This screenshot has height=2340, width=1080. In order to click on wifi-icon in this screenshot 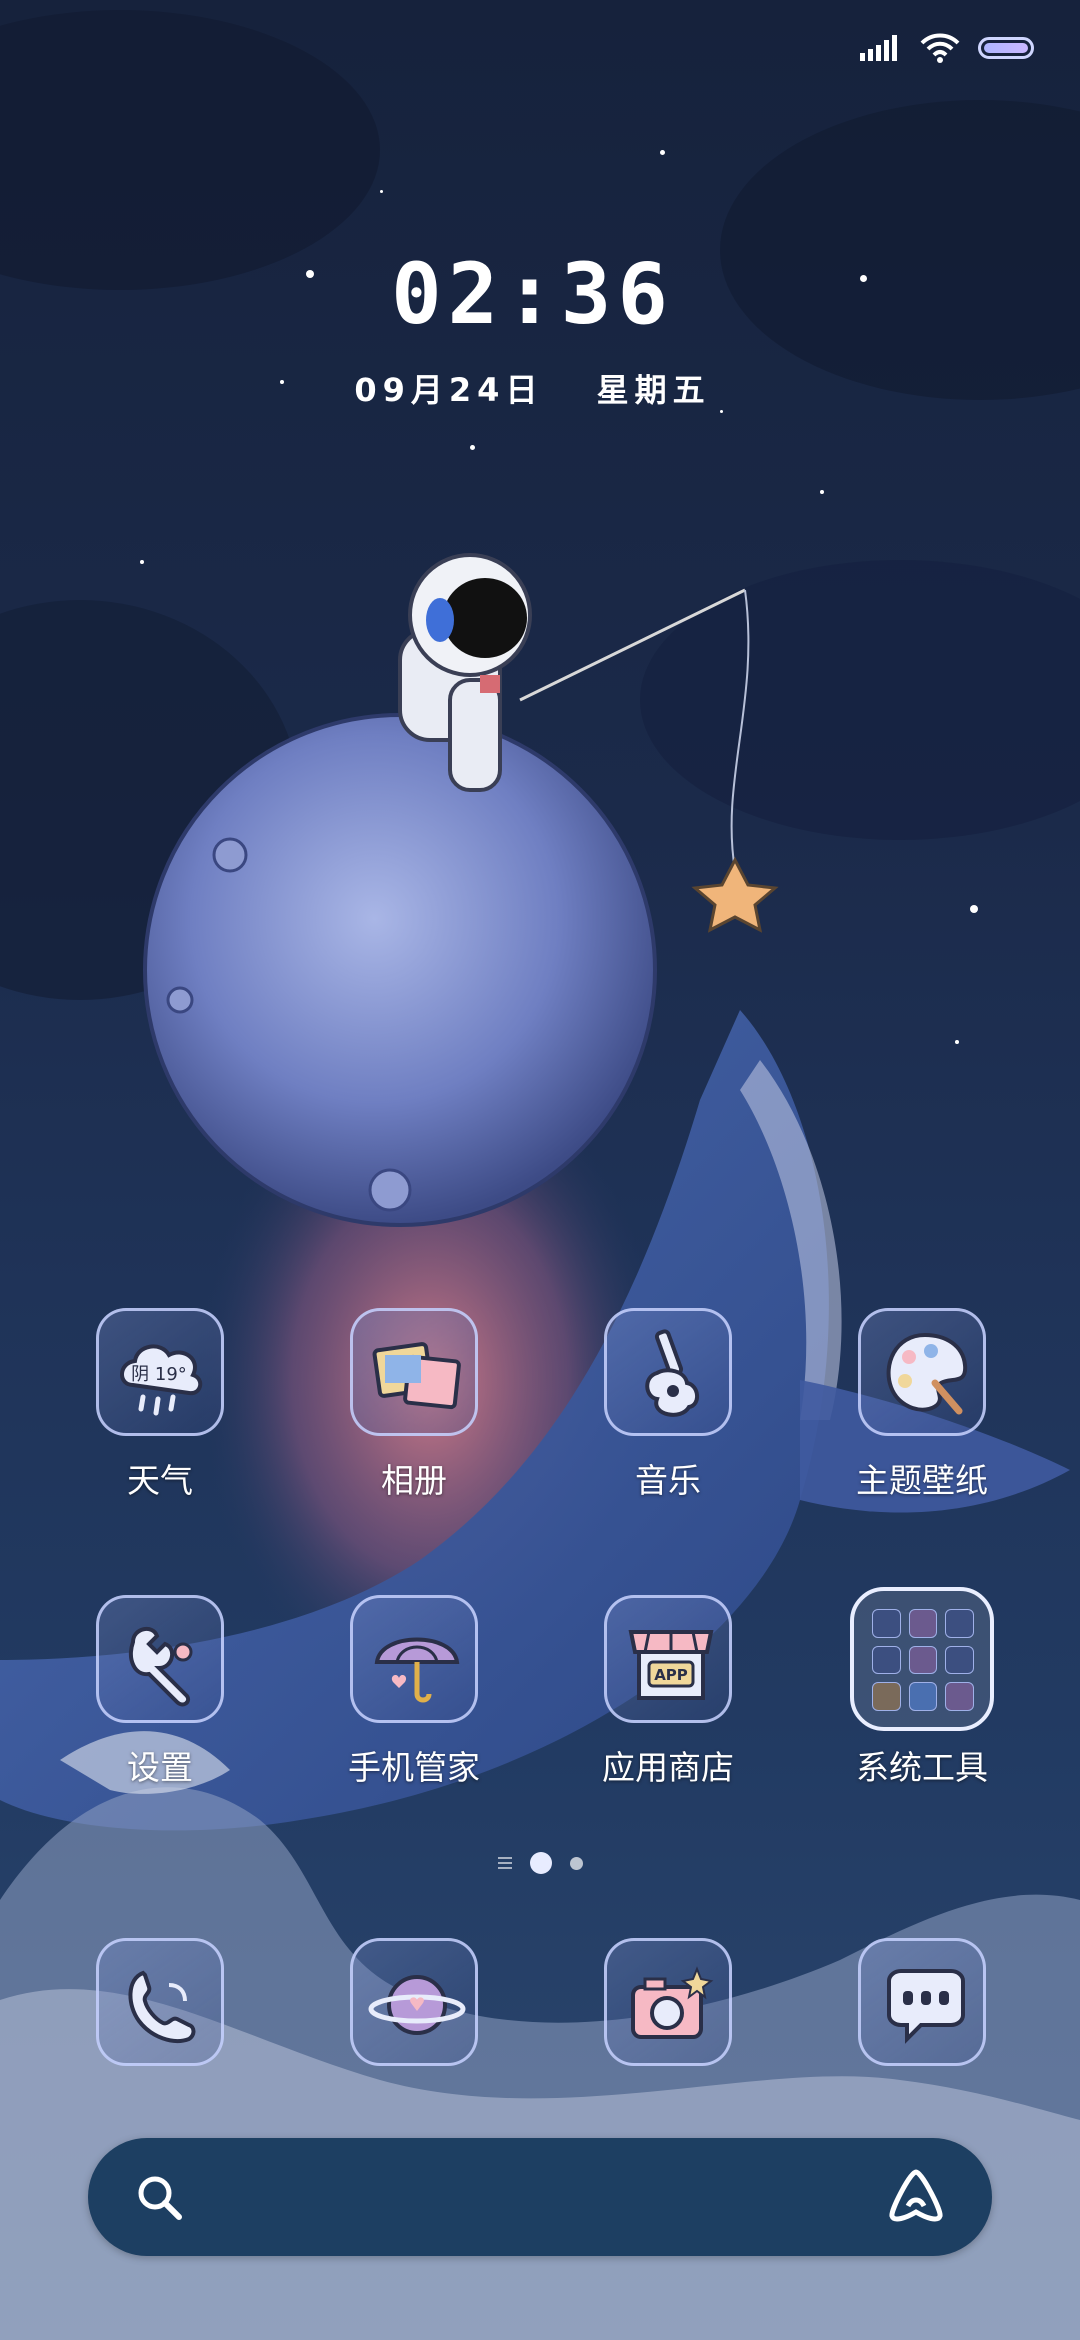, I will do `click(940, 48)`.